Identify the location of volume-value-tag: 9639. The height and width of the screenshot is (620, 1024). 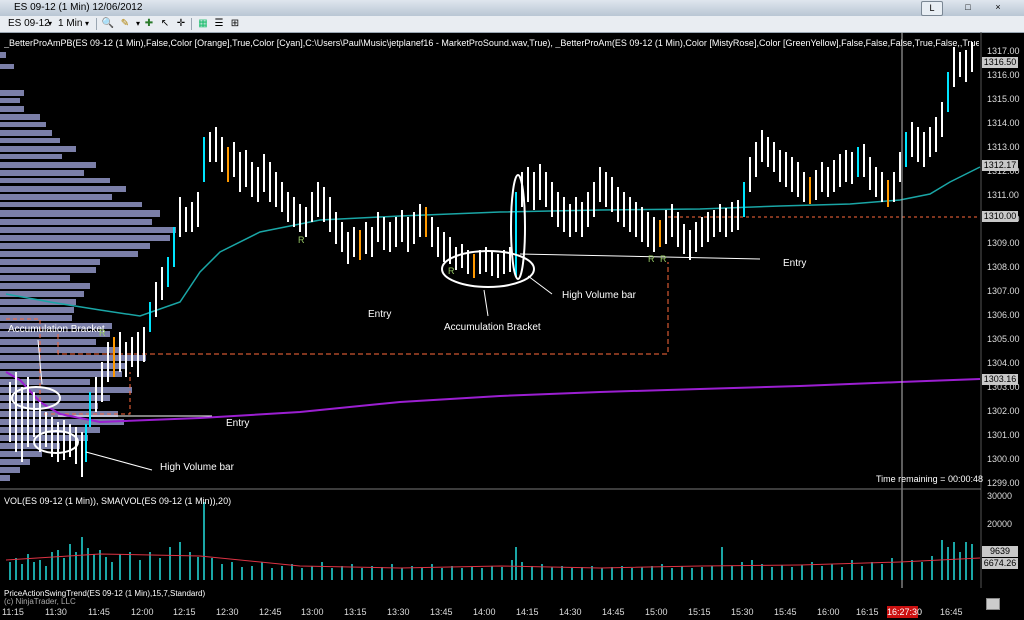
(1000, 551).